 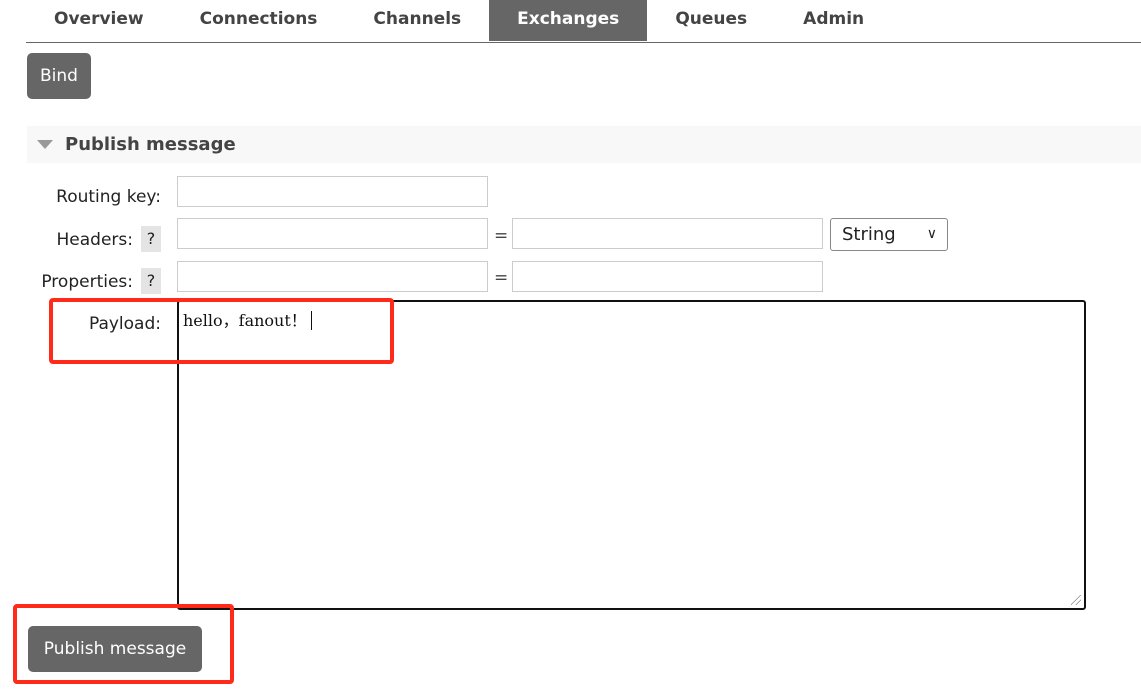 I want to click on header-type-select: String ∨, so click(x=889, y=234).